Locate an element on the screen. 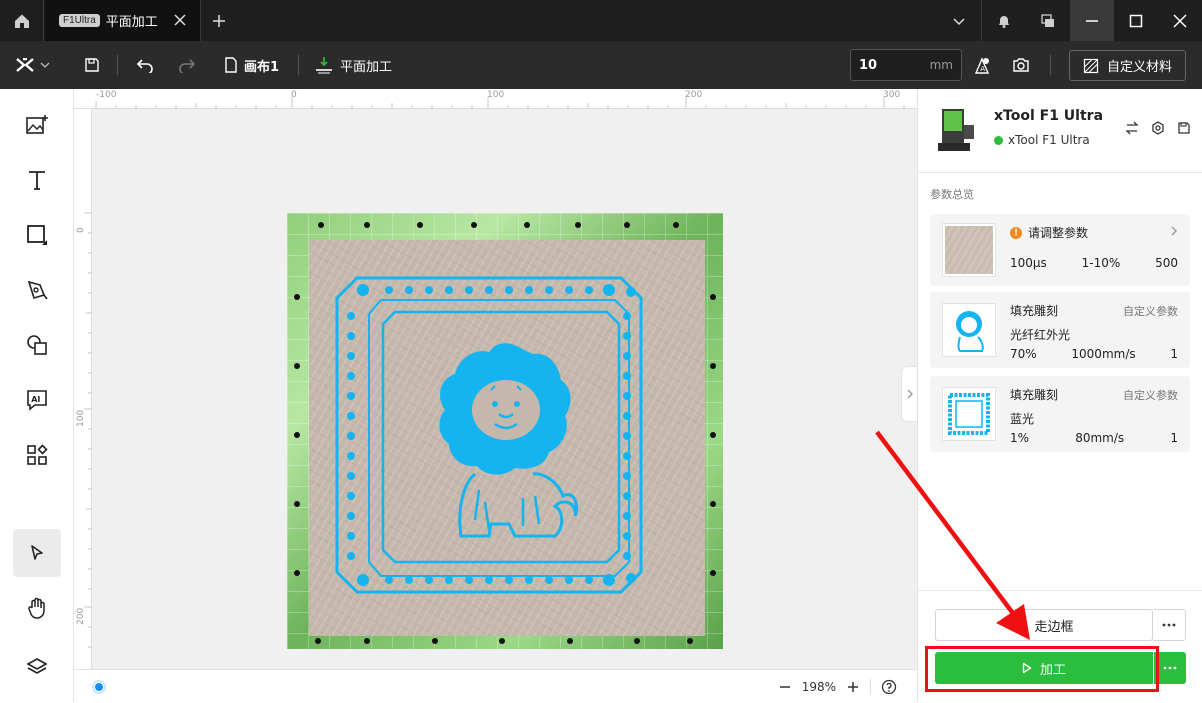 This screenshot has height=703, width=1202. home-button is located at coordinates (22, 20).